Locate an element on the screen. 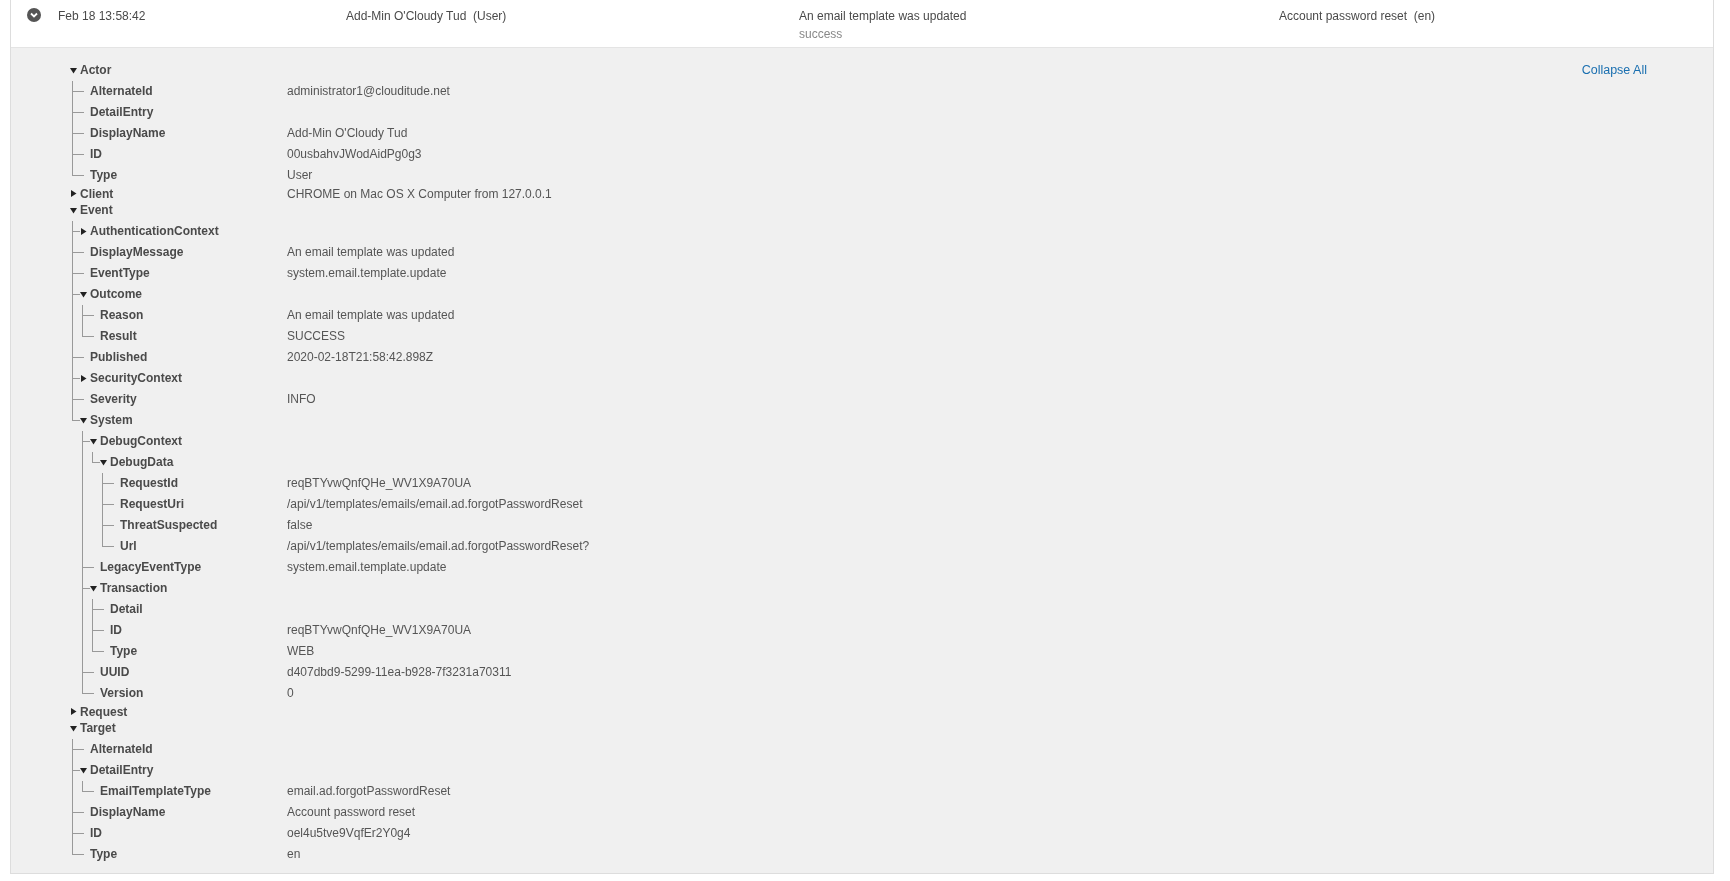  event-time: Feb 18 13:58:42 is located at coordinates (102, 16).